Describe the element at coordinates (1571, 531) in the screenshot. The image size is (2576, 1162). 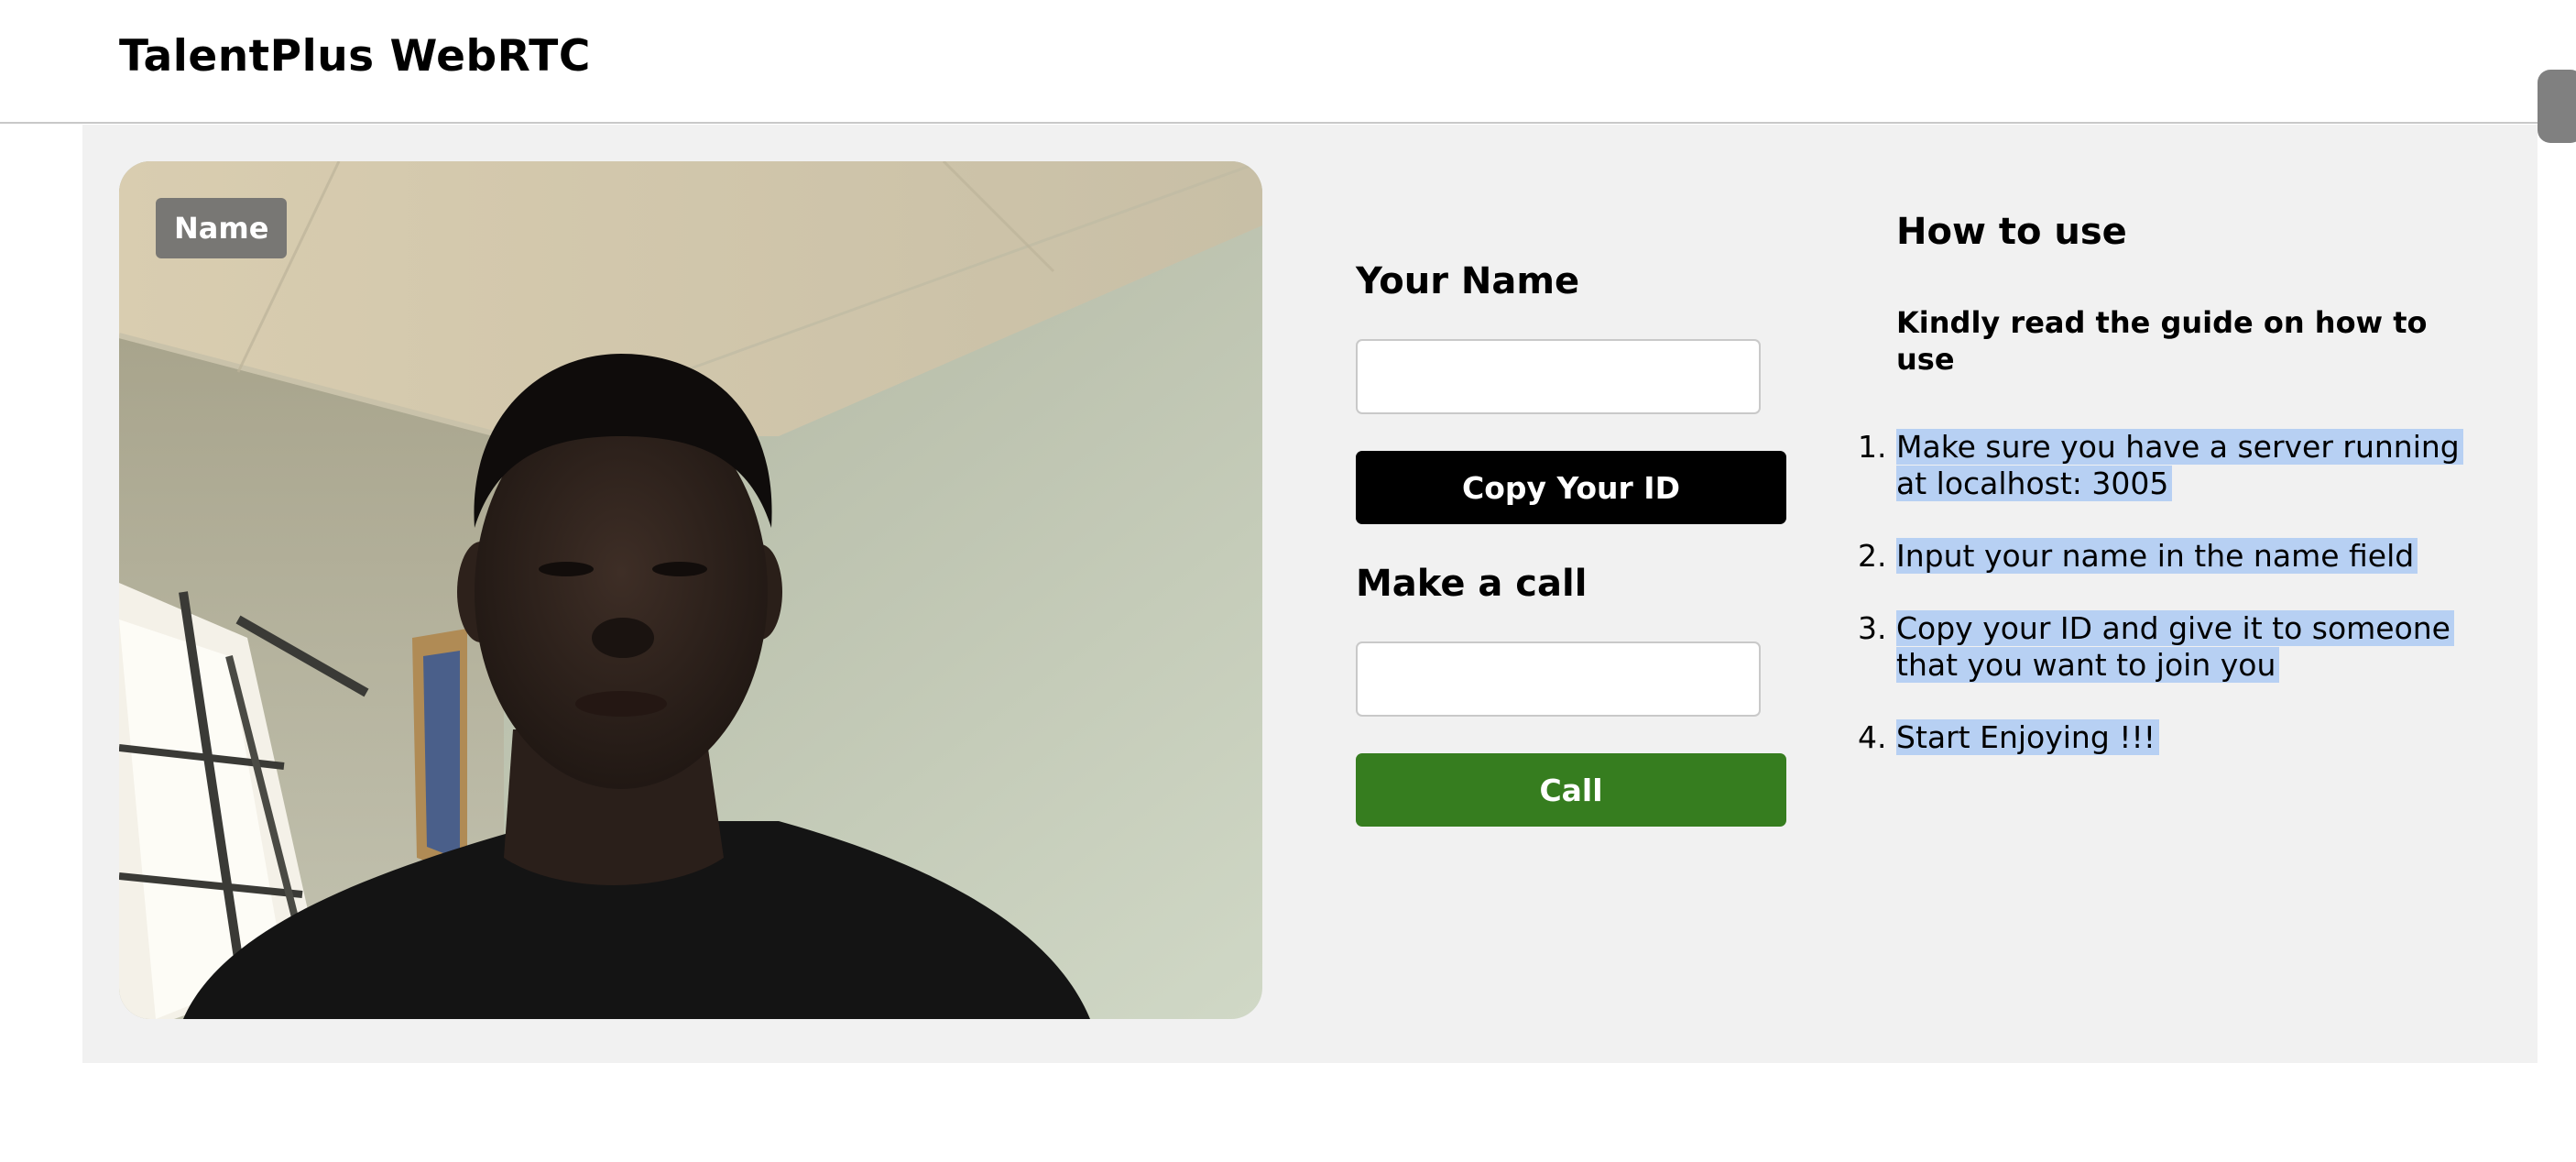
I see `call-form: Your Name Copy Your ID Make a call Call` at that location.